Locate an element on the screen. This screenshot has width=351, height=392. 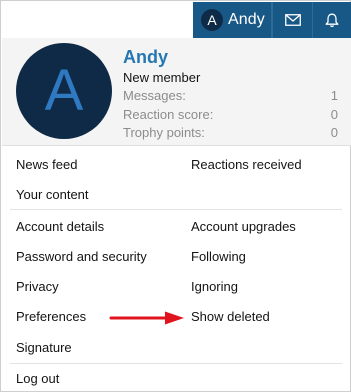
menu-ignoring: Ignoring is located at coordinates (214, 286).